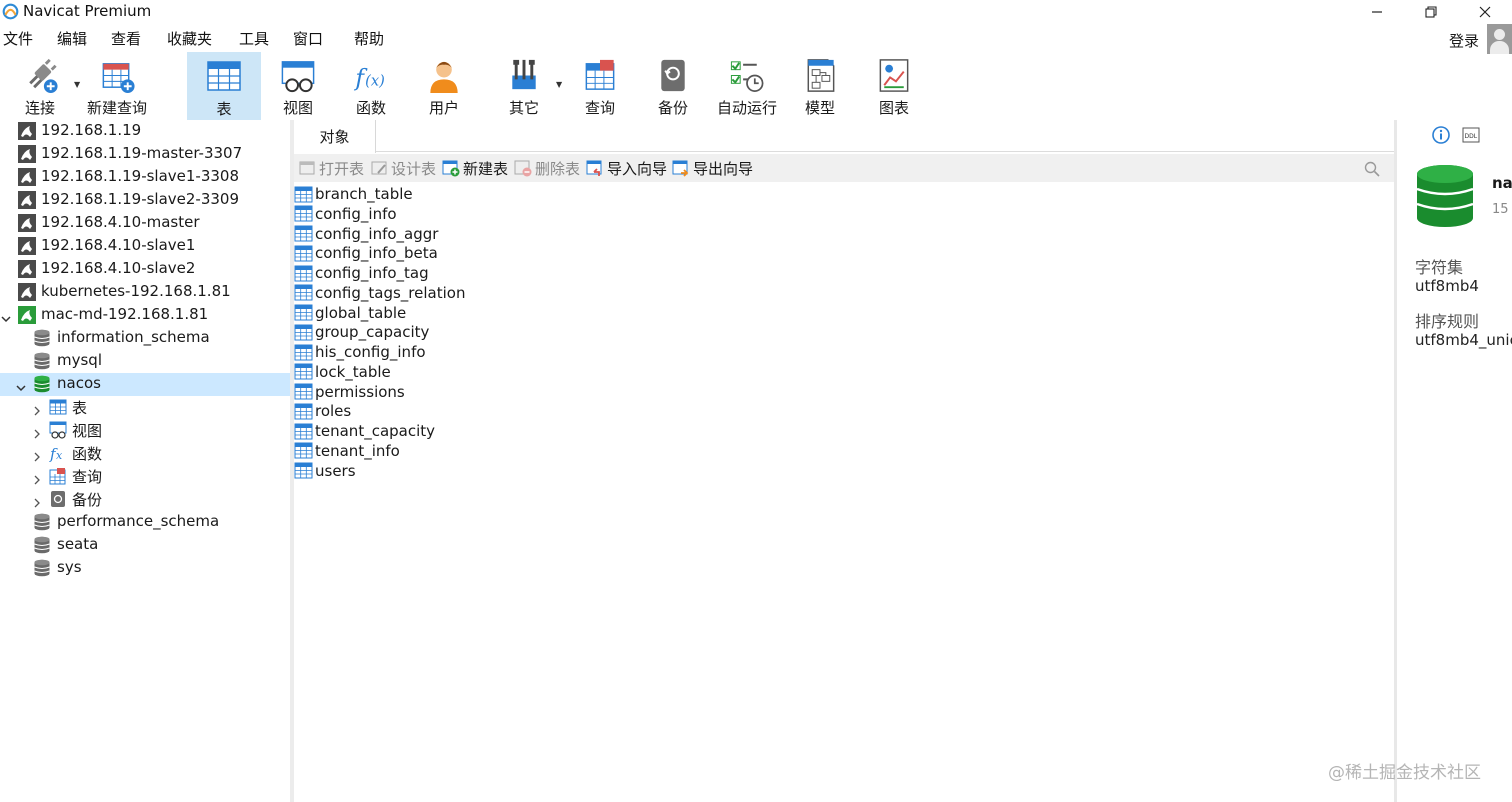 The image size is (1512, 802). I want to click on tree-node-label: 视图, so click(87, 431).